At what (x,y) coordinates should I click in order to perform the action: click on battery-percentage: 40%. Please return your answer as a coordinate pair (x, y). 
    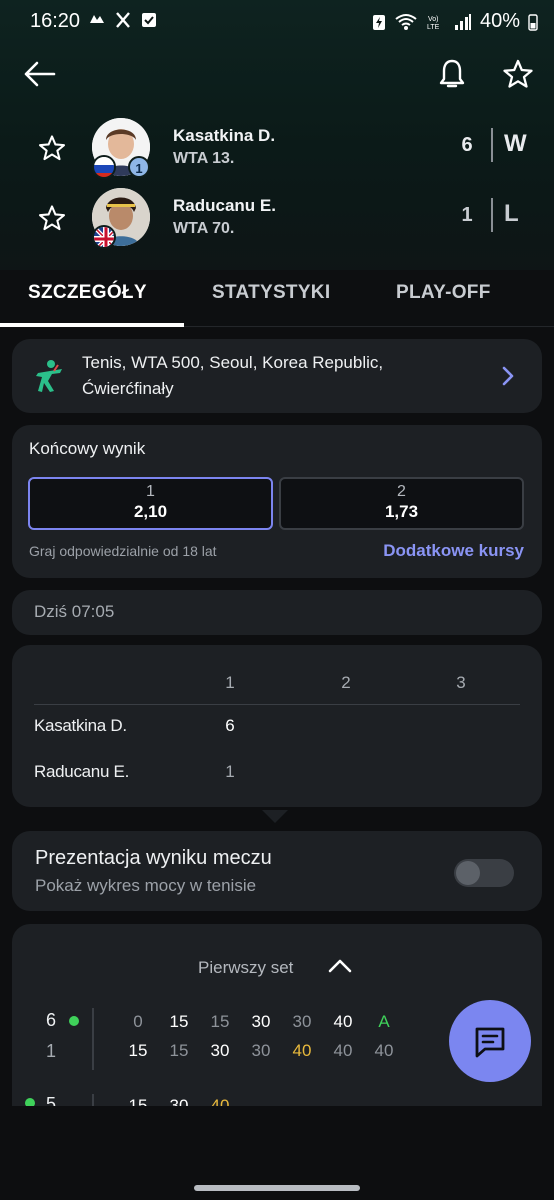
    Looking at the image, I should click on (499, 21).